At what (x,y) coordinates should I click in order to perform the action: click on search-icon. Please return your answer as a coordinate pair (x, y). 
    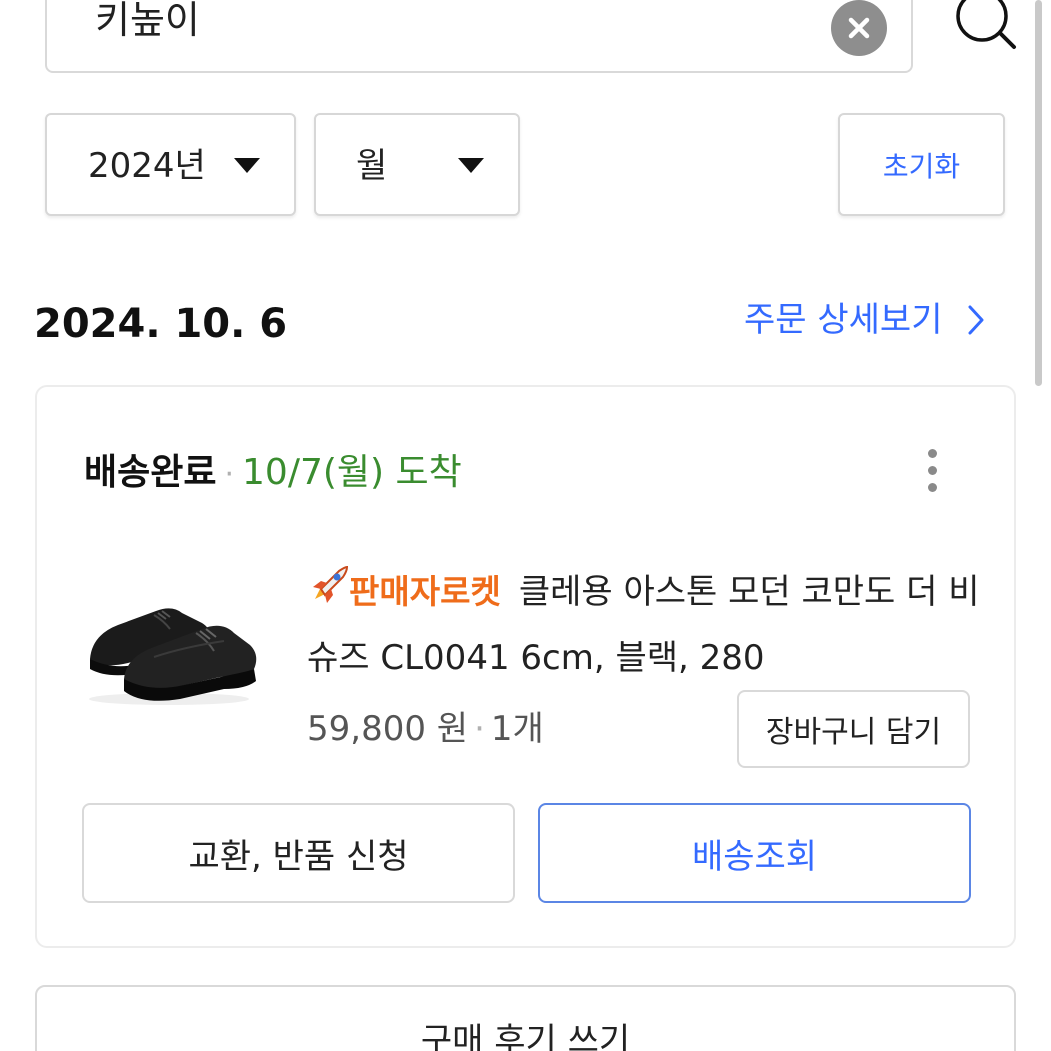
    Looking at the image, I should click on (985, 28).